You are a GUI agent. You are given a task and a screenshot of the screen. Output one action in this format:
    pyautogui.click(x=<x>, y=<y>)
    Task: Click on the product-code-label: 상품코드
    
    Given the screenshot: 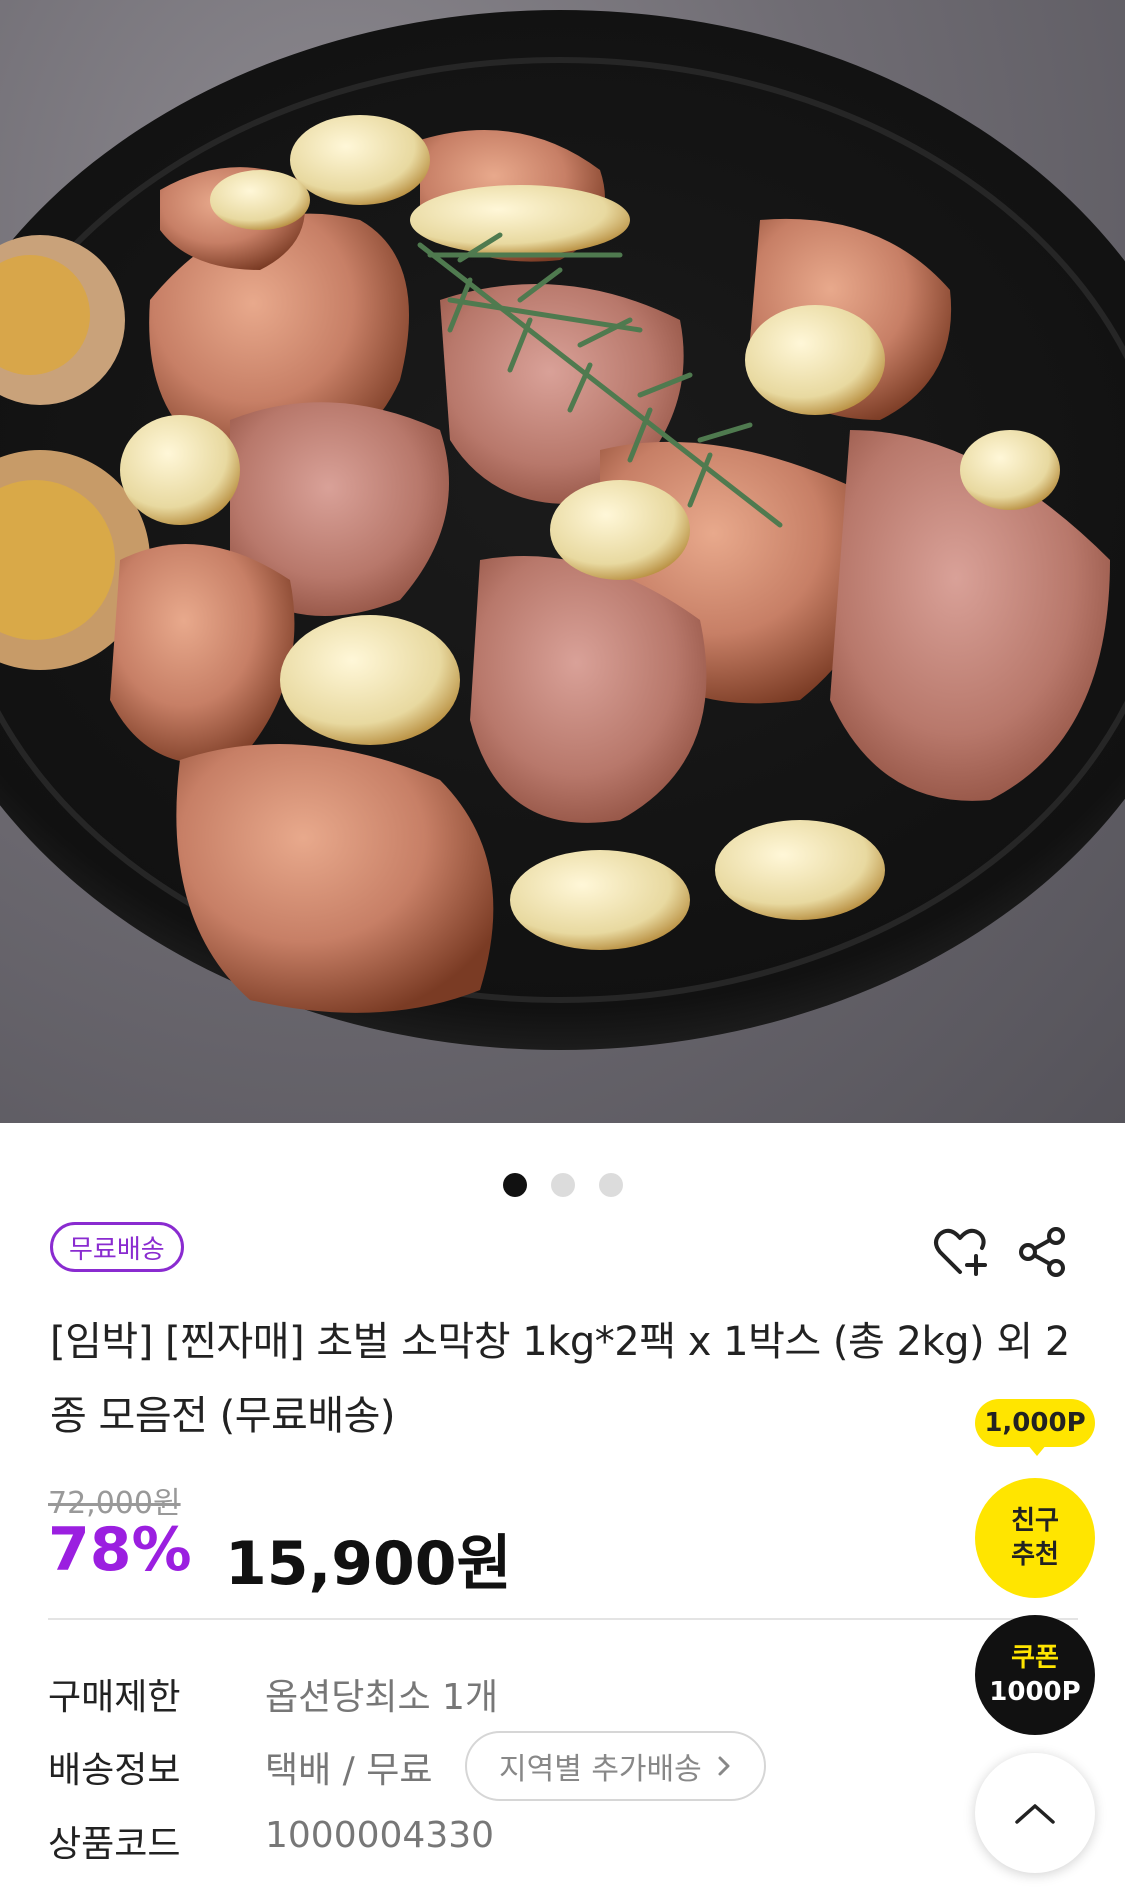 What is the action you would take?
    pyautogui.click(x=114, y=1844)
    